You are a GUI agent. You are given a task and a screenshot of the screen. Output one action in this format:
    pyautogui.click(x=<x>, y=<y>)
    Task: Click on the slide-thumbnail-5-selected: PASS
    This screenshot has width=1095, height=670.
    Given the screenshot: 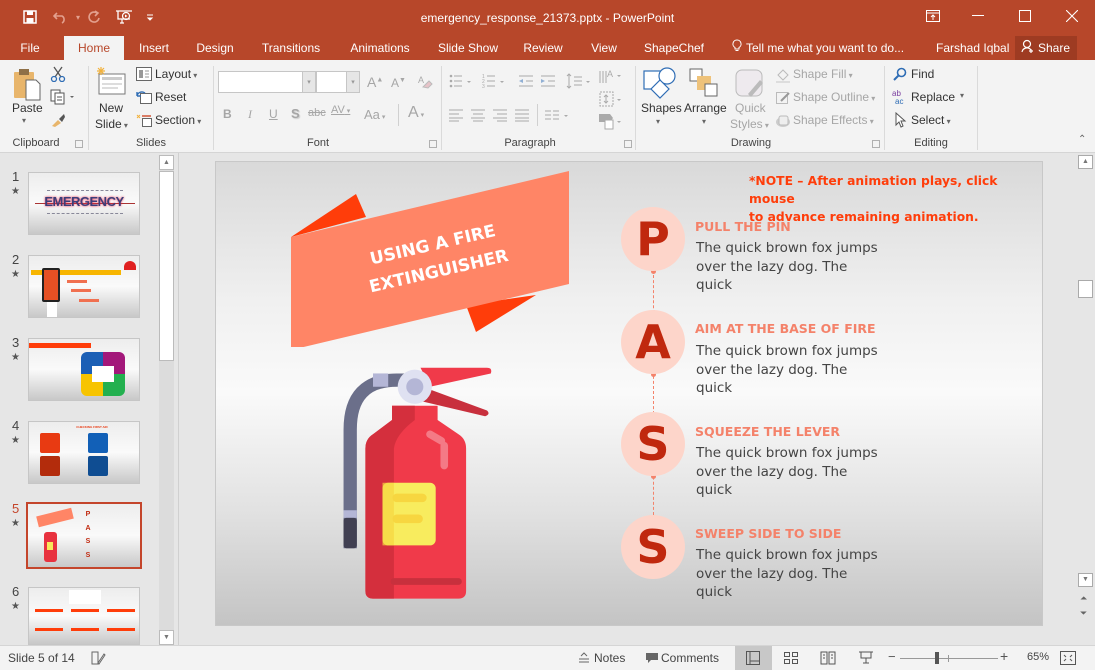 What is the action you would take?
    pyautogui.click(x=84, y=535)
    